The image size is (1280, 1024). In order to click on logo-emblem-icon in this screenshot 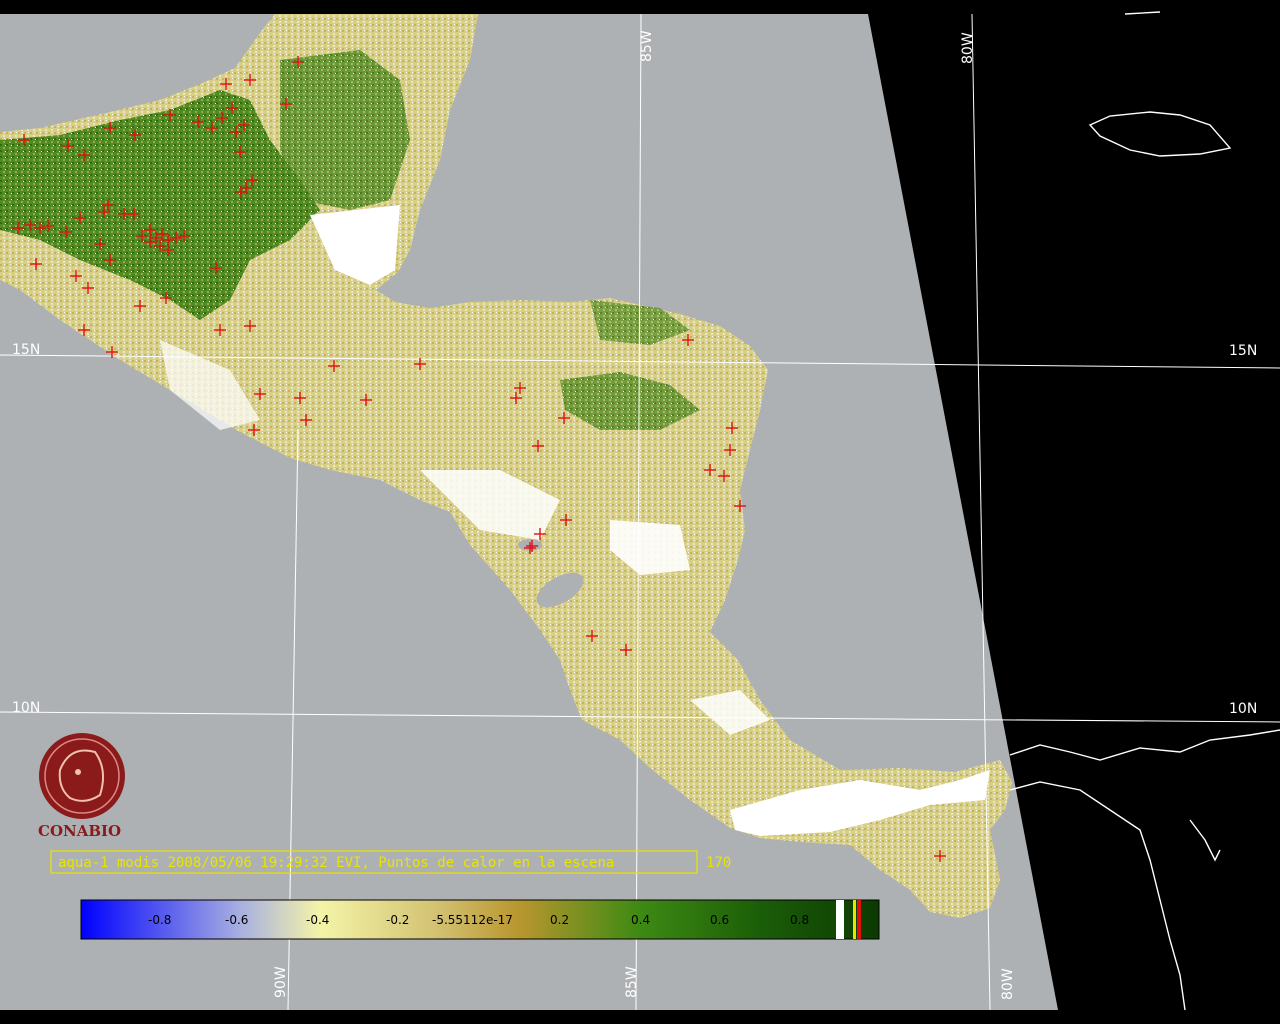, I will do `click(82, 776)`.